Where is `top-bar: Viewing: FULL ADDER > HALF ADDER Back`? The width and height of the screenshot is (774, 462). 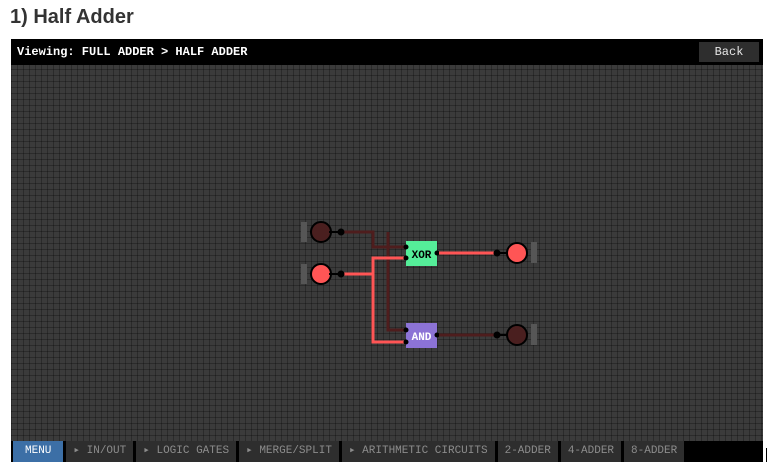 top-bar: Viewing: FULL ADDER > HALF ADDER Back is located at coordinates (387, 52).